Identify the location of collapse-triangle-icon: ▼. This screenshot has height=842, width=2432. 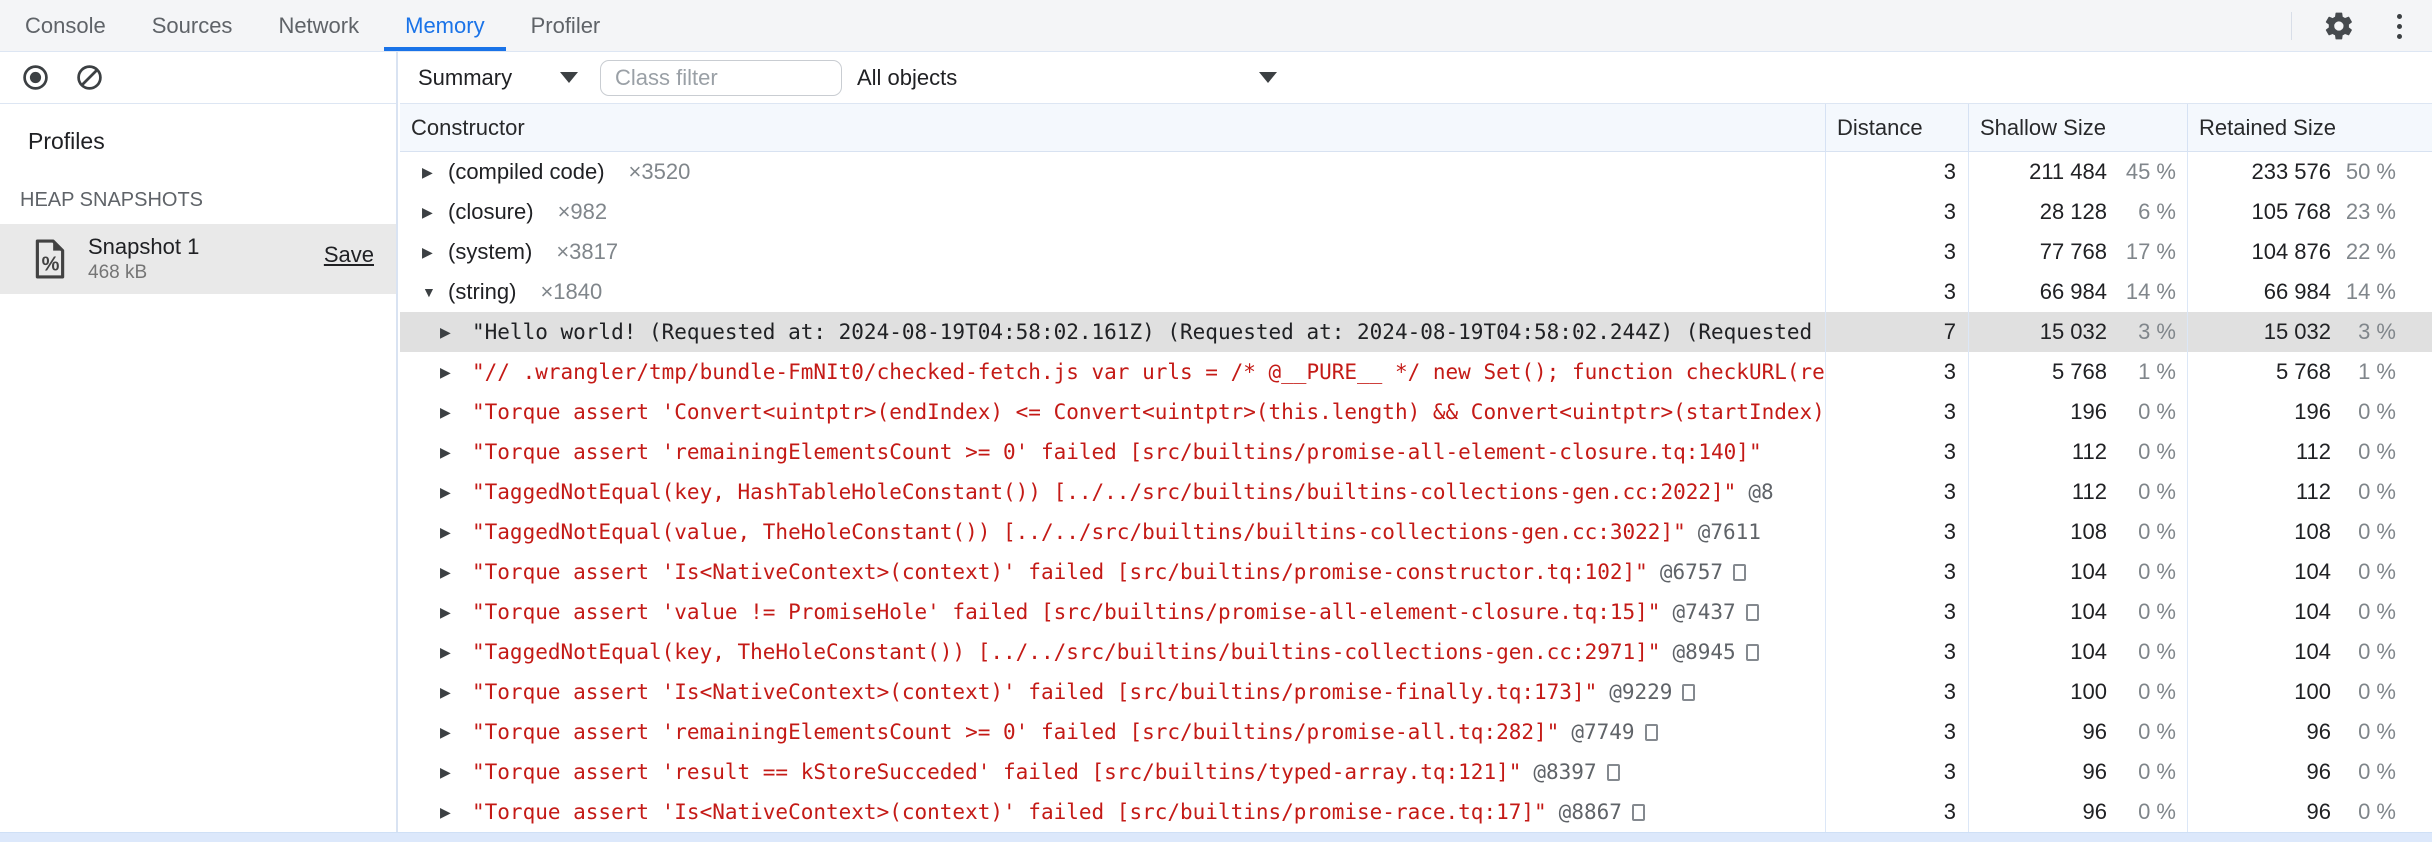
(435, 292).